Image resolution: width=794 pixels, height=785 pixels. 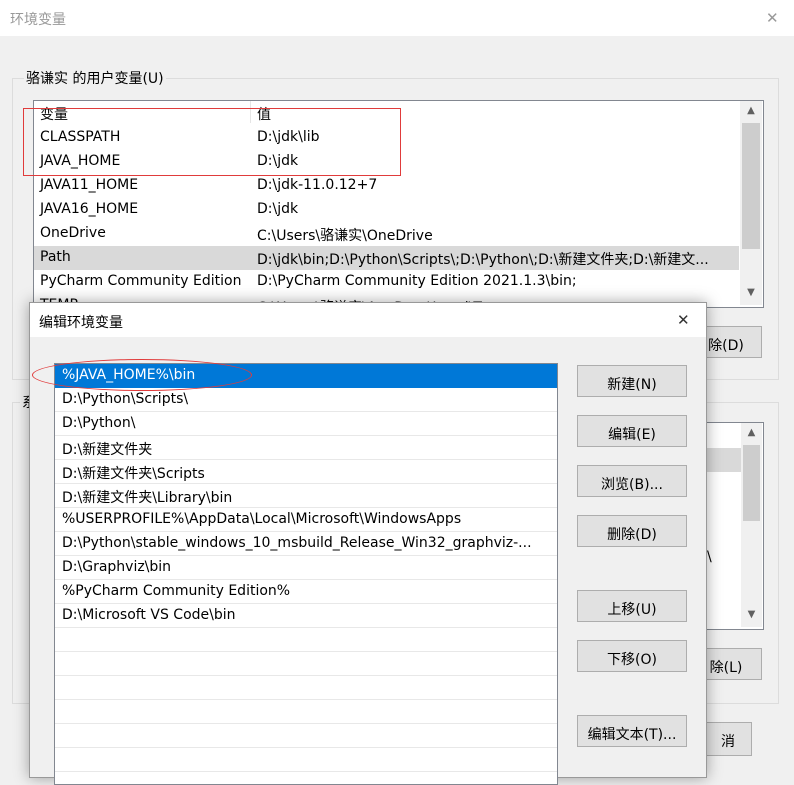 What do you see at coordinates (55, 257) in the screenshot?
I see `var-name: Path` at bounding box center [55, 257].